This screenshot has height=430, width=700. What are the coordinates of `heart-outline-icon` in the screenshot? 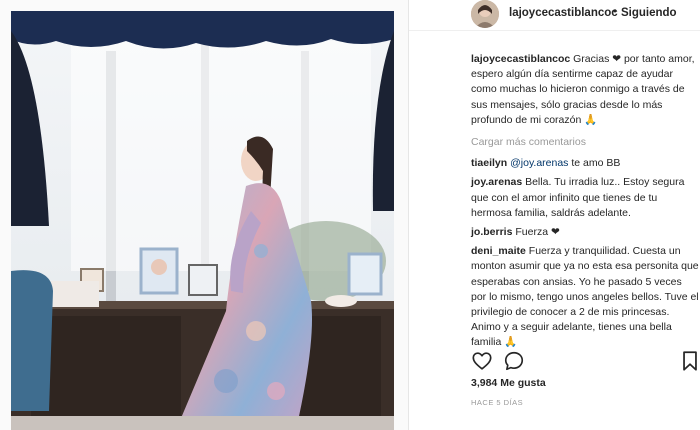 It's located at (482, 361).